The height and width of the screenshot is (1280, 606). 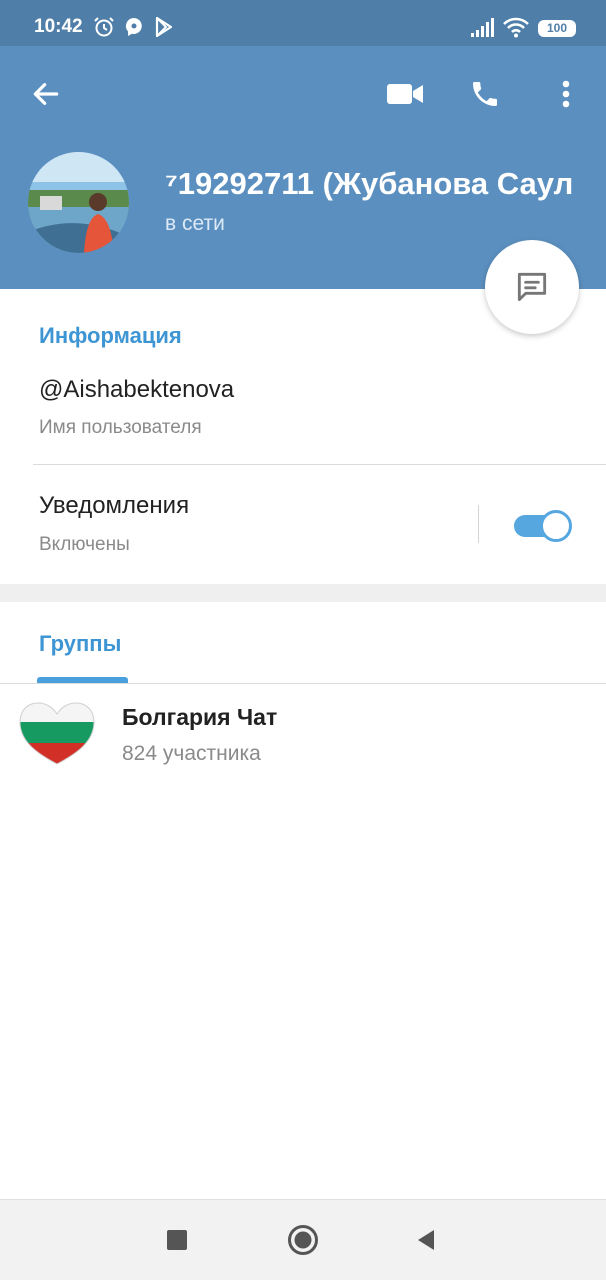 What do you see at coordinates (136, 390) in the screenshot?
I see `username-value: @Aishabektenova` at bounding box center [136, 390].